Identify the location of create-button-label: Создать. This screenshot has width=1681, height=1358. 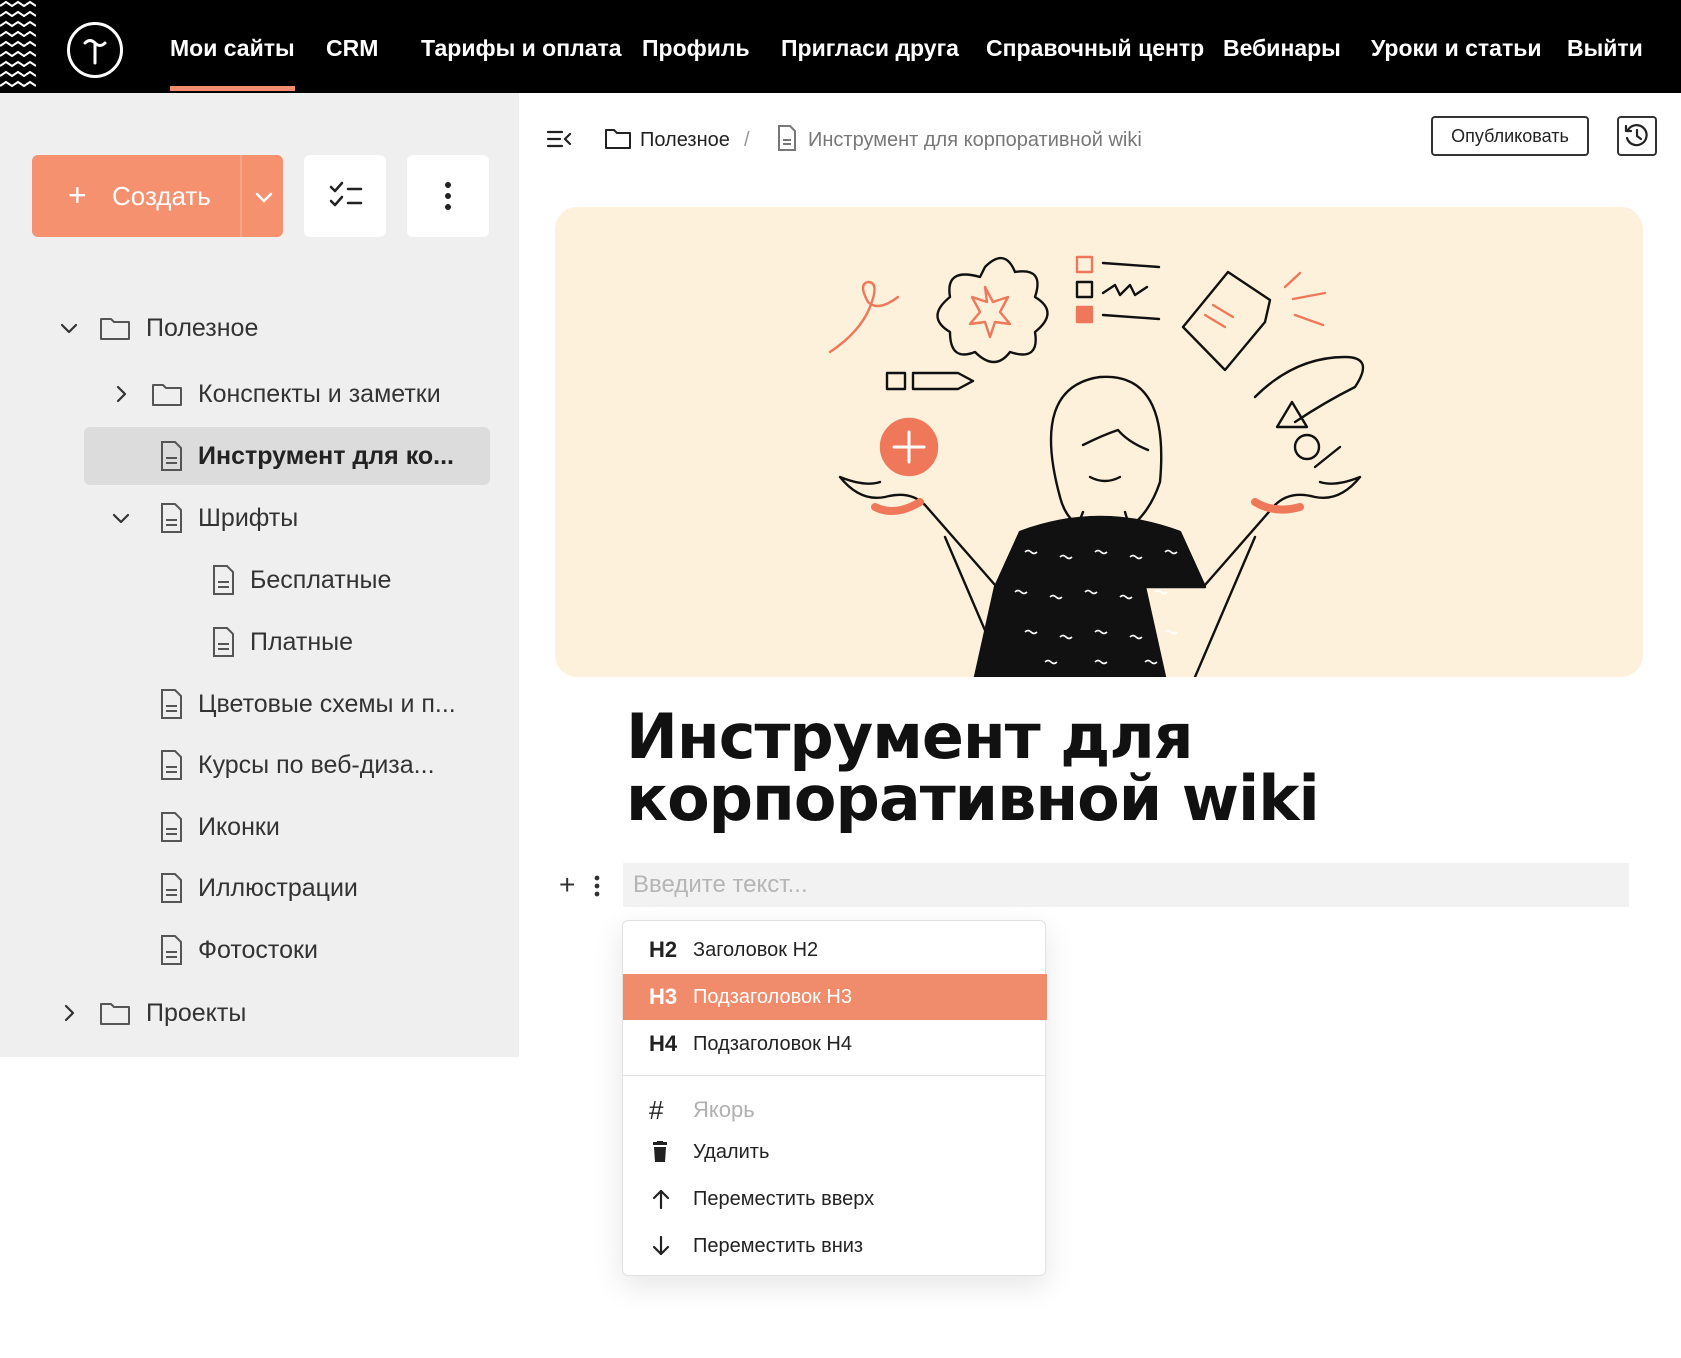
(161, 196).